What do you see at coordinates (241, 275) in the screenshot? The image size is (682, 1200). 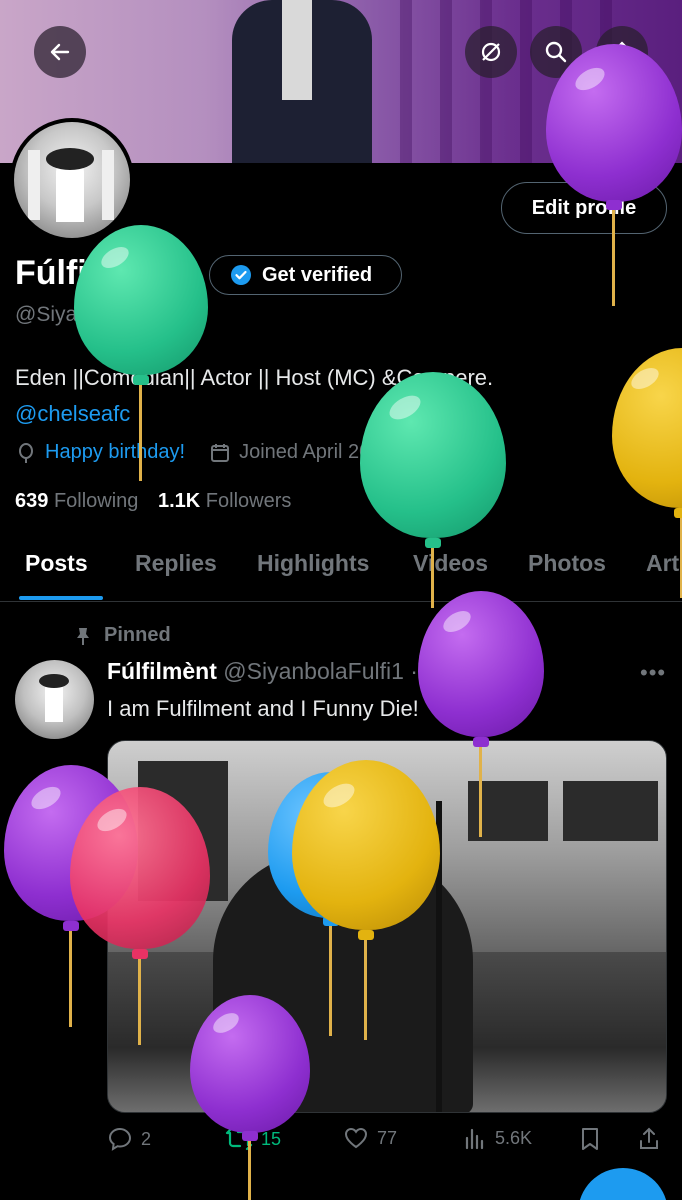 I see `verified-badge-icon` at bounding box center [241, 275].